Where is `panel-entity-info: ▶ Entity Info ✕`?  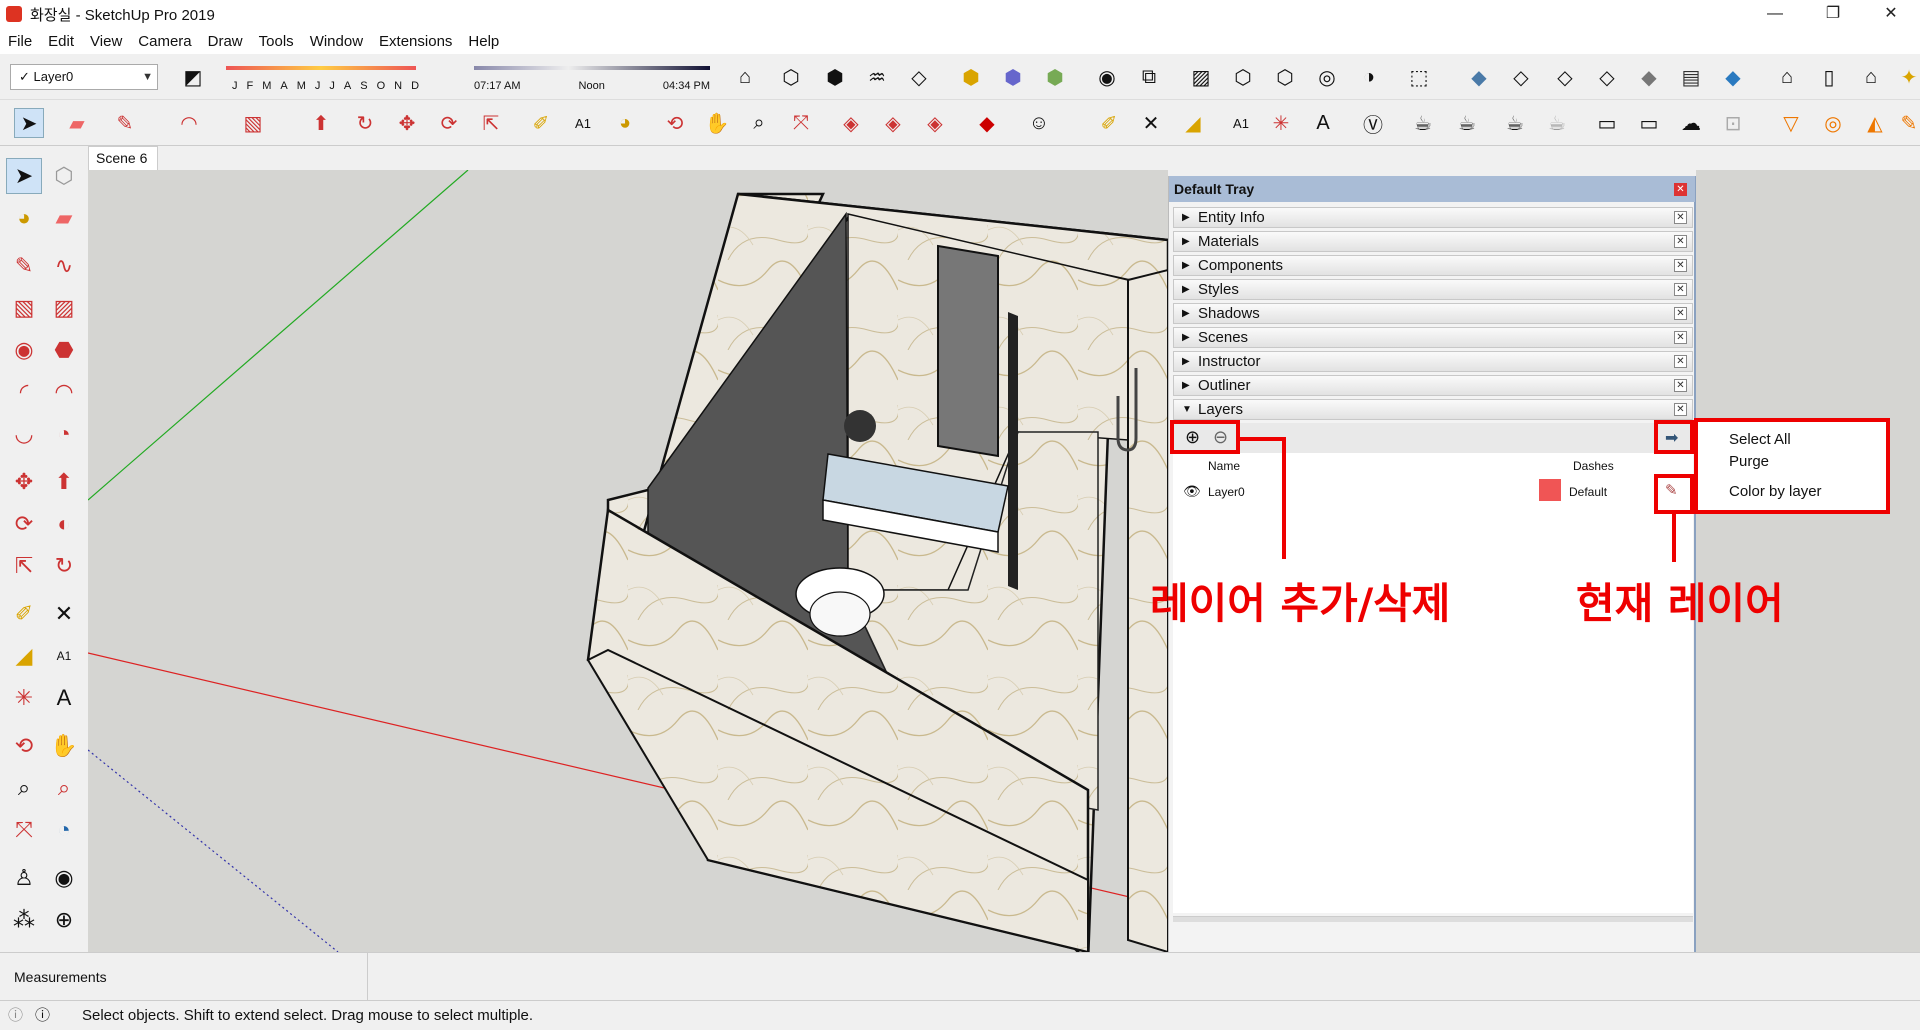
panel-entity-info: ▶ Entity Info ✕ is located at coordinates (1433, 217).